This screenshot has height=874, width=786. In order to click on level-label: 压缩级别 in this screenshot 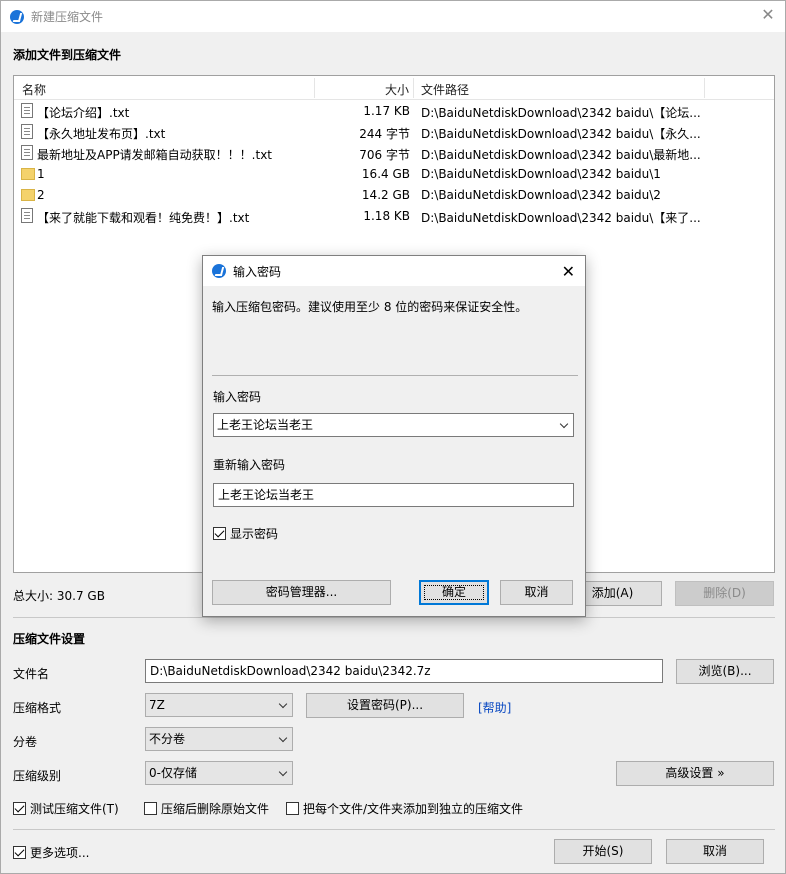, I will do `click(37, 776)`.